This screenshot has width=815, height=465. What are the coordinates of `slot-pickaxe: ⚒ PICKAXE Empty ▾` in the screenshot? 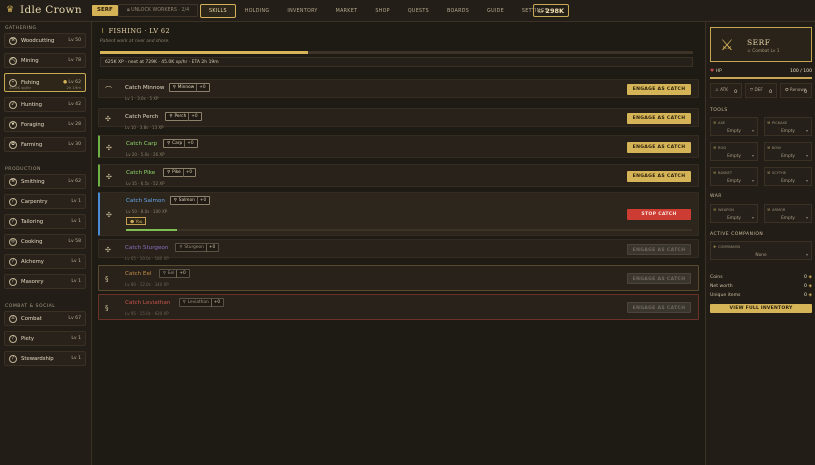 It's located at (788, 126).